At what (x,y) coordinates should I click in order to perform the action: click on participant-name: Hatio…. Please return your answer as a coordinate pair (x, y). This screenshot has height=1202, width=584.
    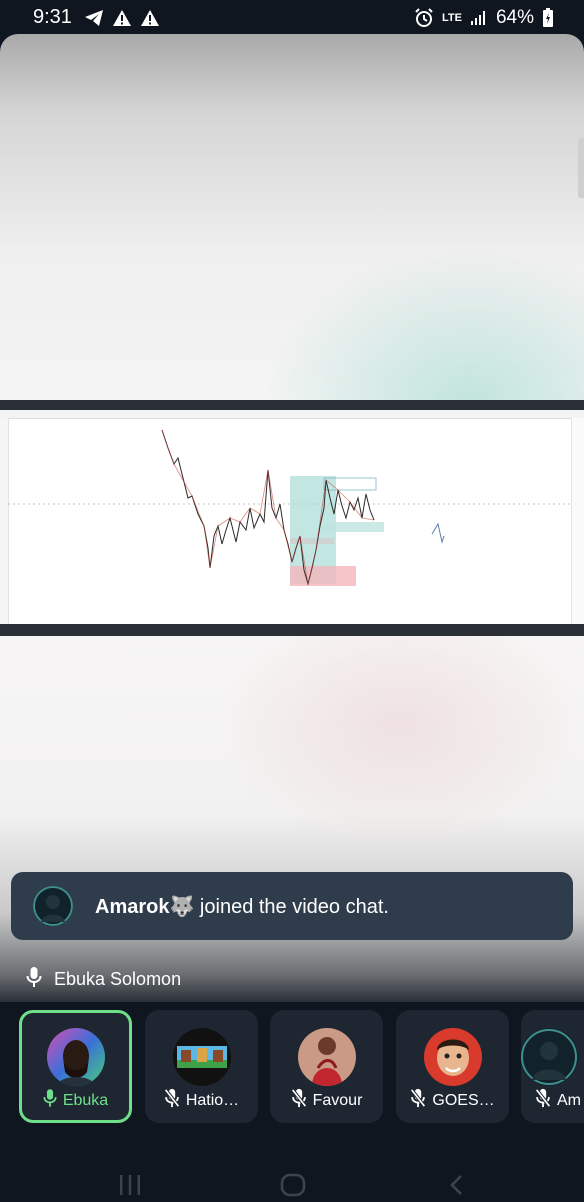
    Looking at the image, I should click on (212, 1100).